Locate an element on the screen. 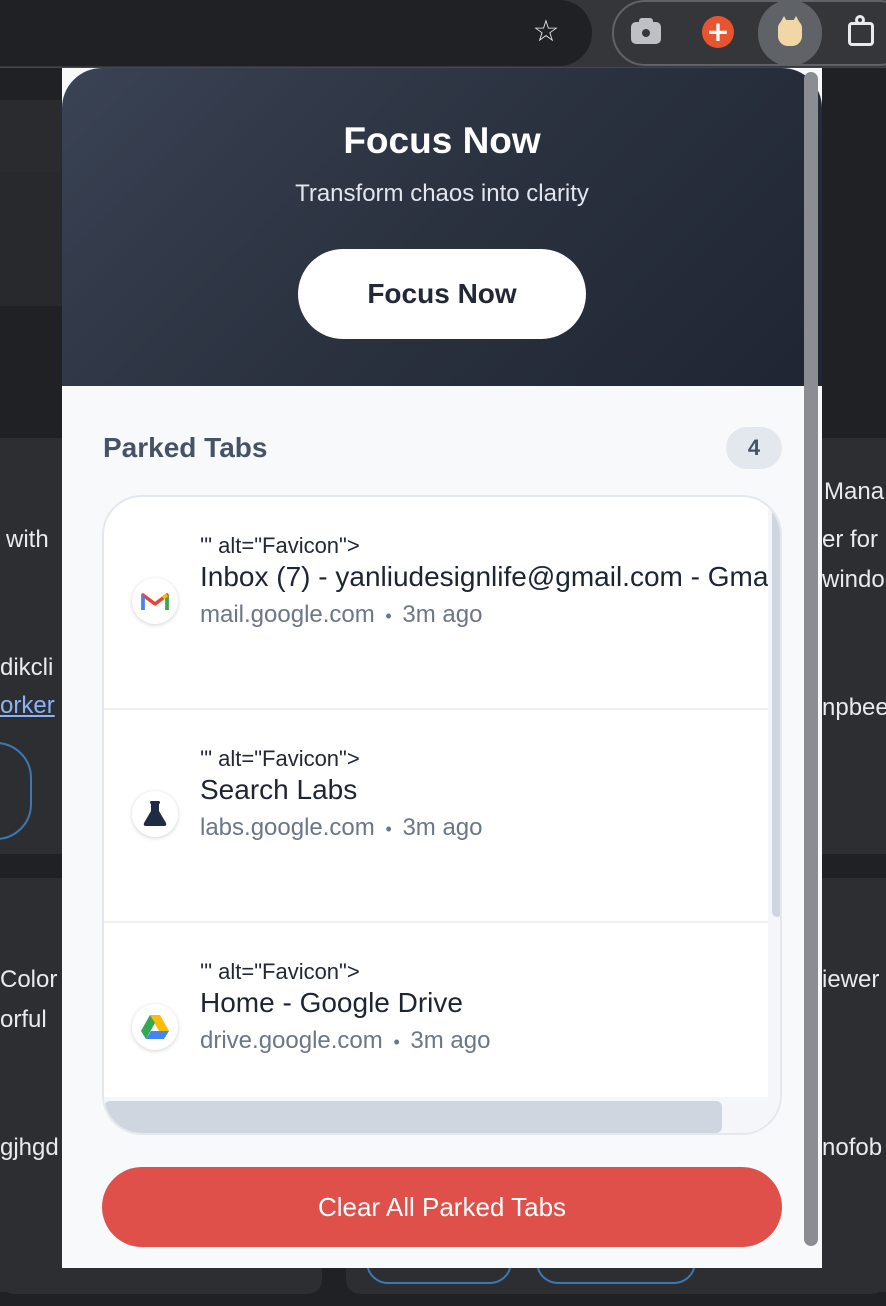 The image size is (886, 1306). background-text: dikcli is located at coordinates (27, 667).